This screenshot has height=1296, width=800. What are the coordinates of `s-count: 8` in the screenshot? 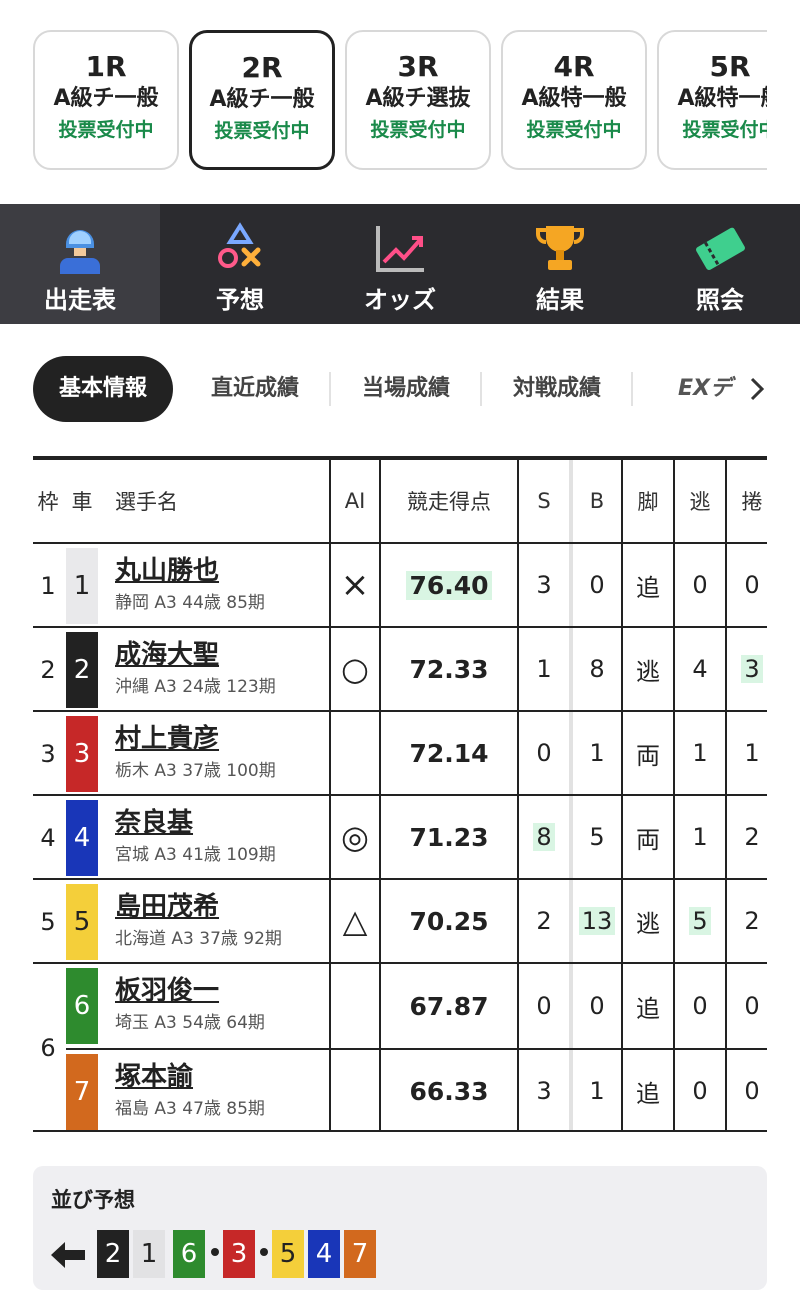 It's located at (544, 837).